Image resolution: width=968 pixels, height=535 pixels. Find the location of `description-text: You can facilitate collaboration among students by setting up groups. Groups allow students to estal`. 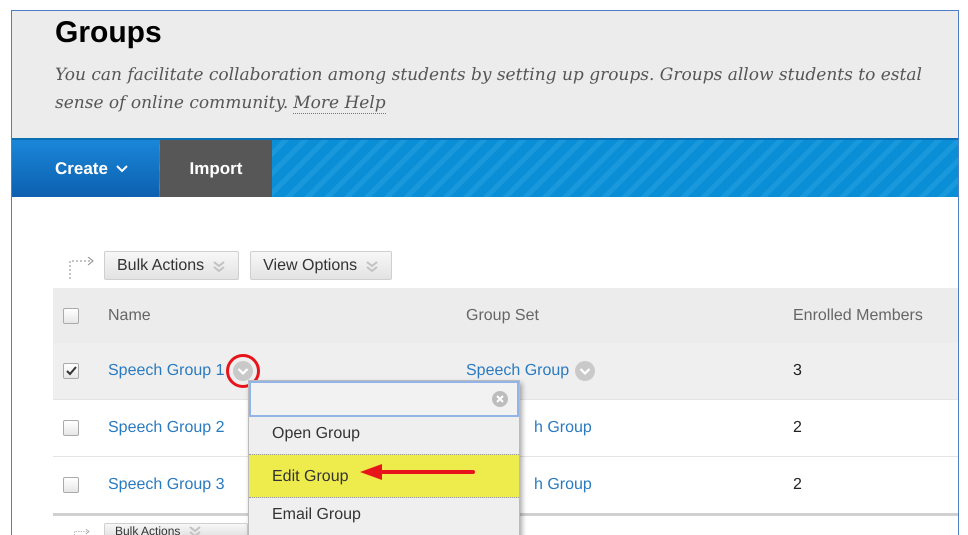

description-text: You can facilitate collaboration among students by setting up groups. Groups allow students to estal is located at coordinates (488, 75).